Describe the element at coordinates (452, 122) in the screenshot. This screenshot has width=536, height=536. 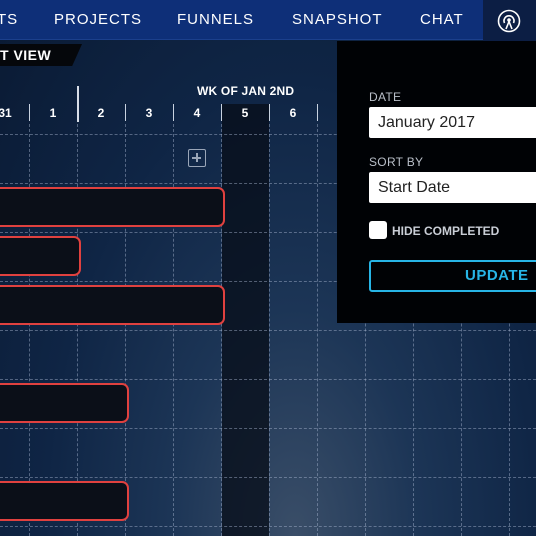
I see `date-select: January 2017` at that location.